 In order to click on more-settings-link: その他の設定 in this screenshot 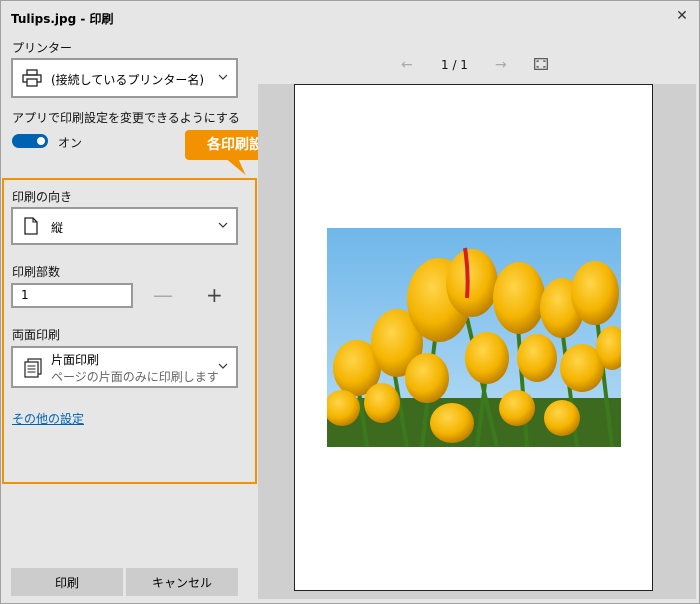, I will do `click(48, 418)`.